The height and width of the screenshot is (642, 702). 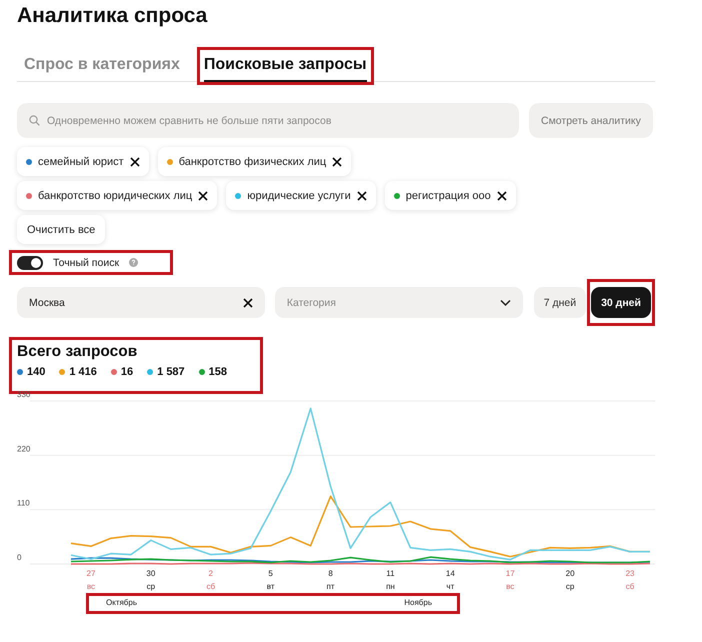 I want to click on y-tick-label: 110, so click(x=23, y=503).